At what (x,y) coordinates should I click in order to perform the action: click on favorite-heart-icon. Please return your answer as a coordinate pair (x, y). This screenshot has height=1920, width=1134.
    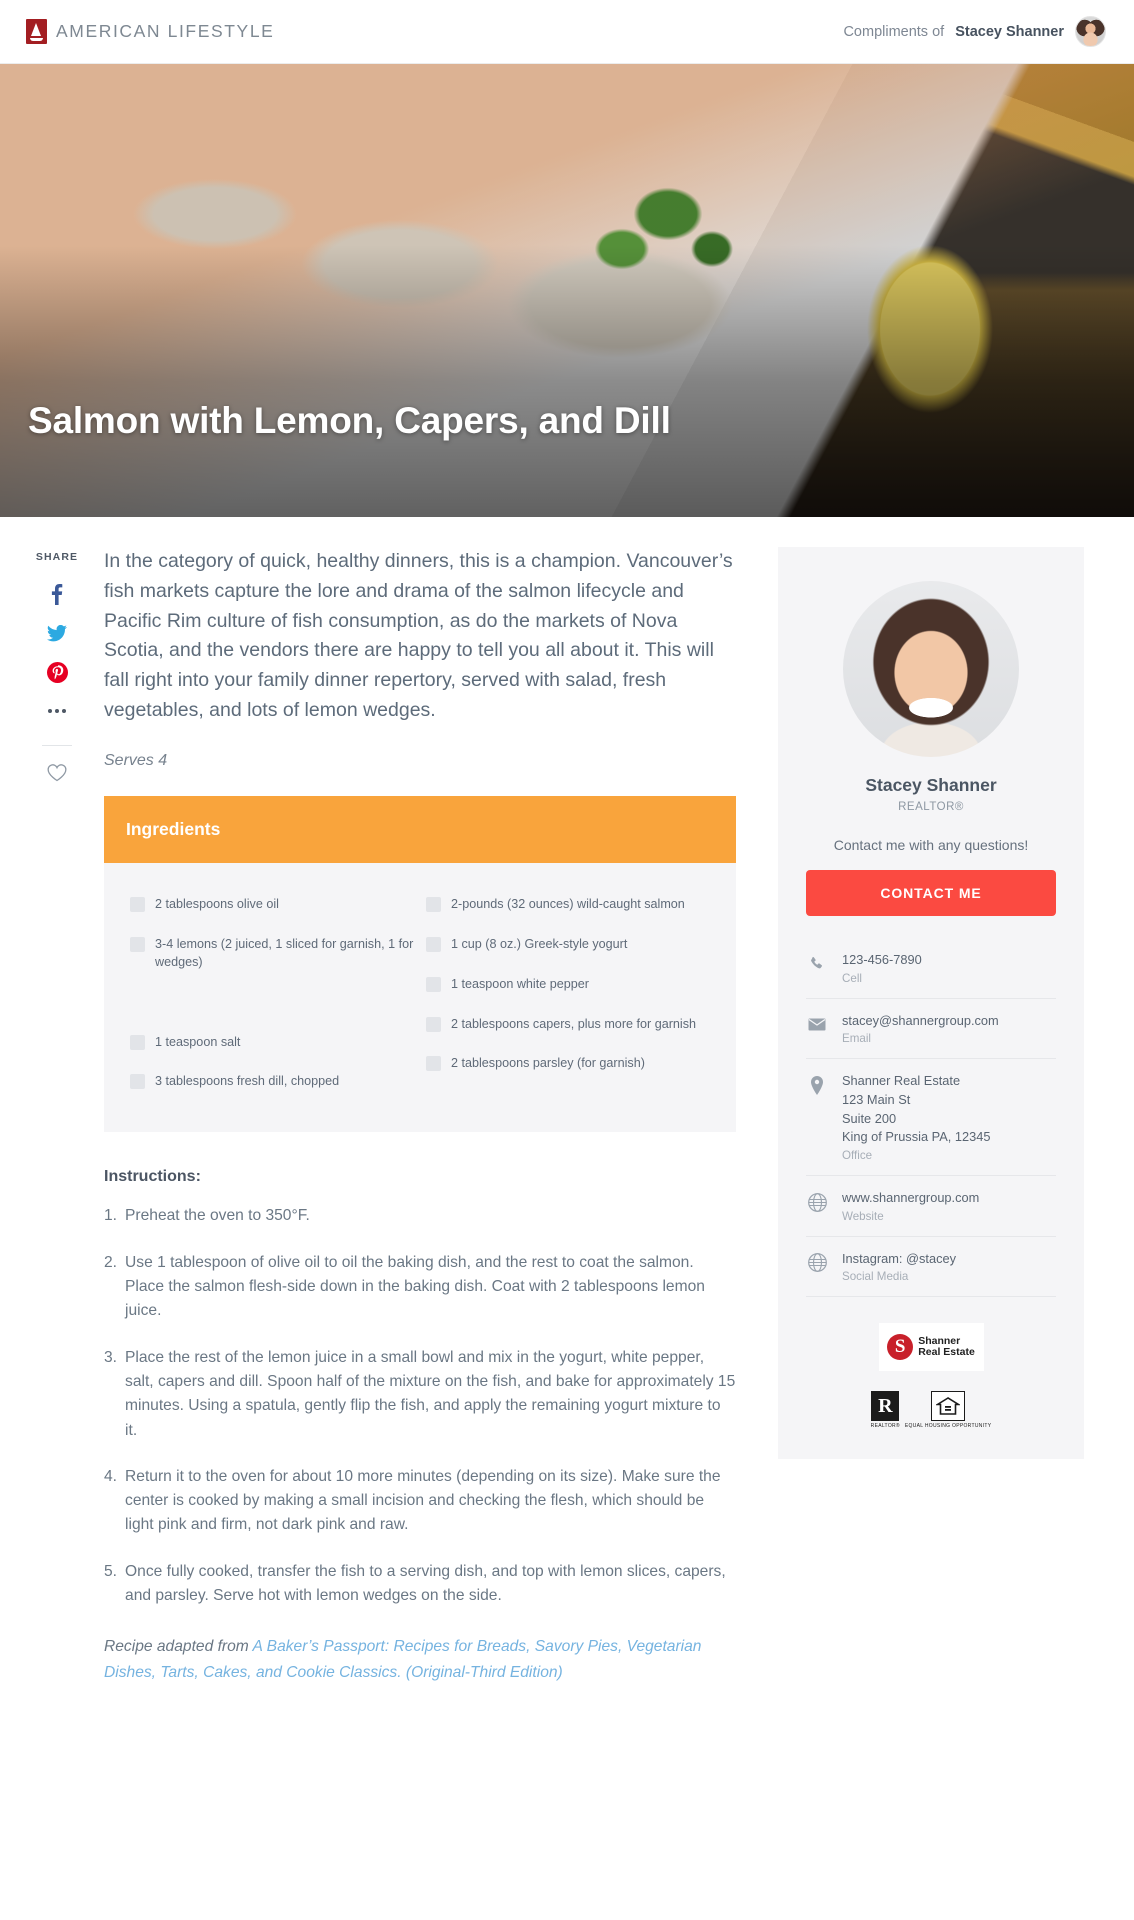
    Looking at the image, I should click on (57, 773).